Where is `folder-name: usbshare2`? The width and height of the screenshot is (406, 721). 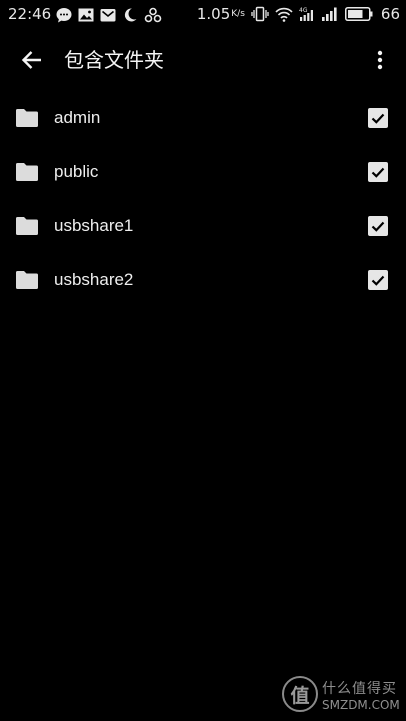
folder-name: usbshare2 is located at coordinates (94, 279).